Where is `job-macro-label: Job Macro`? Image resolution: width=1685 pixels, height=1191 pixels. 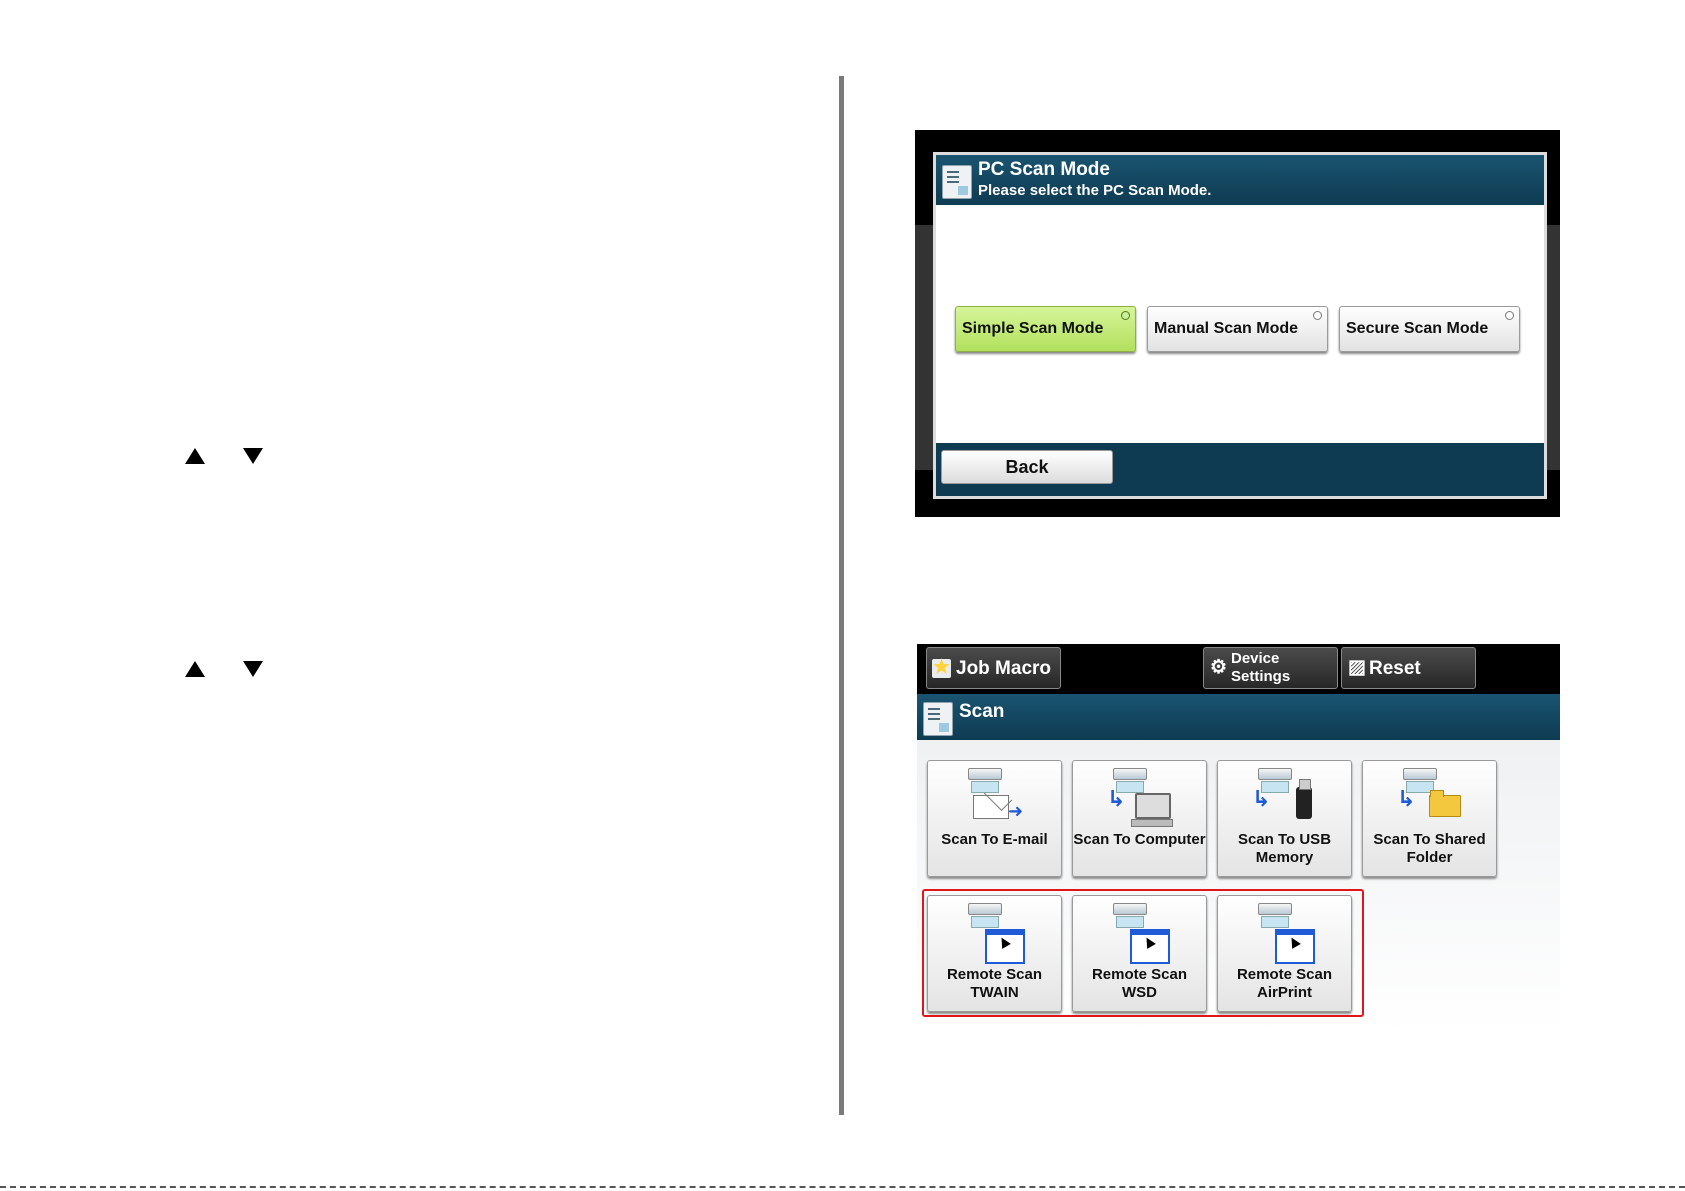
job-macro-label: Job Macro is located at coordinates (1004, 668).